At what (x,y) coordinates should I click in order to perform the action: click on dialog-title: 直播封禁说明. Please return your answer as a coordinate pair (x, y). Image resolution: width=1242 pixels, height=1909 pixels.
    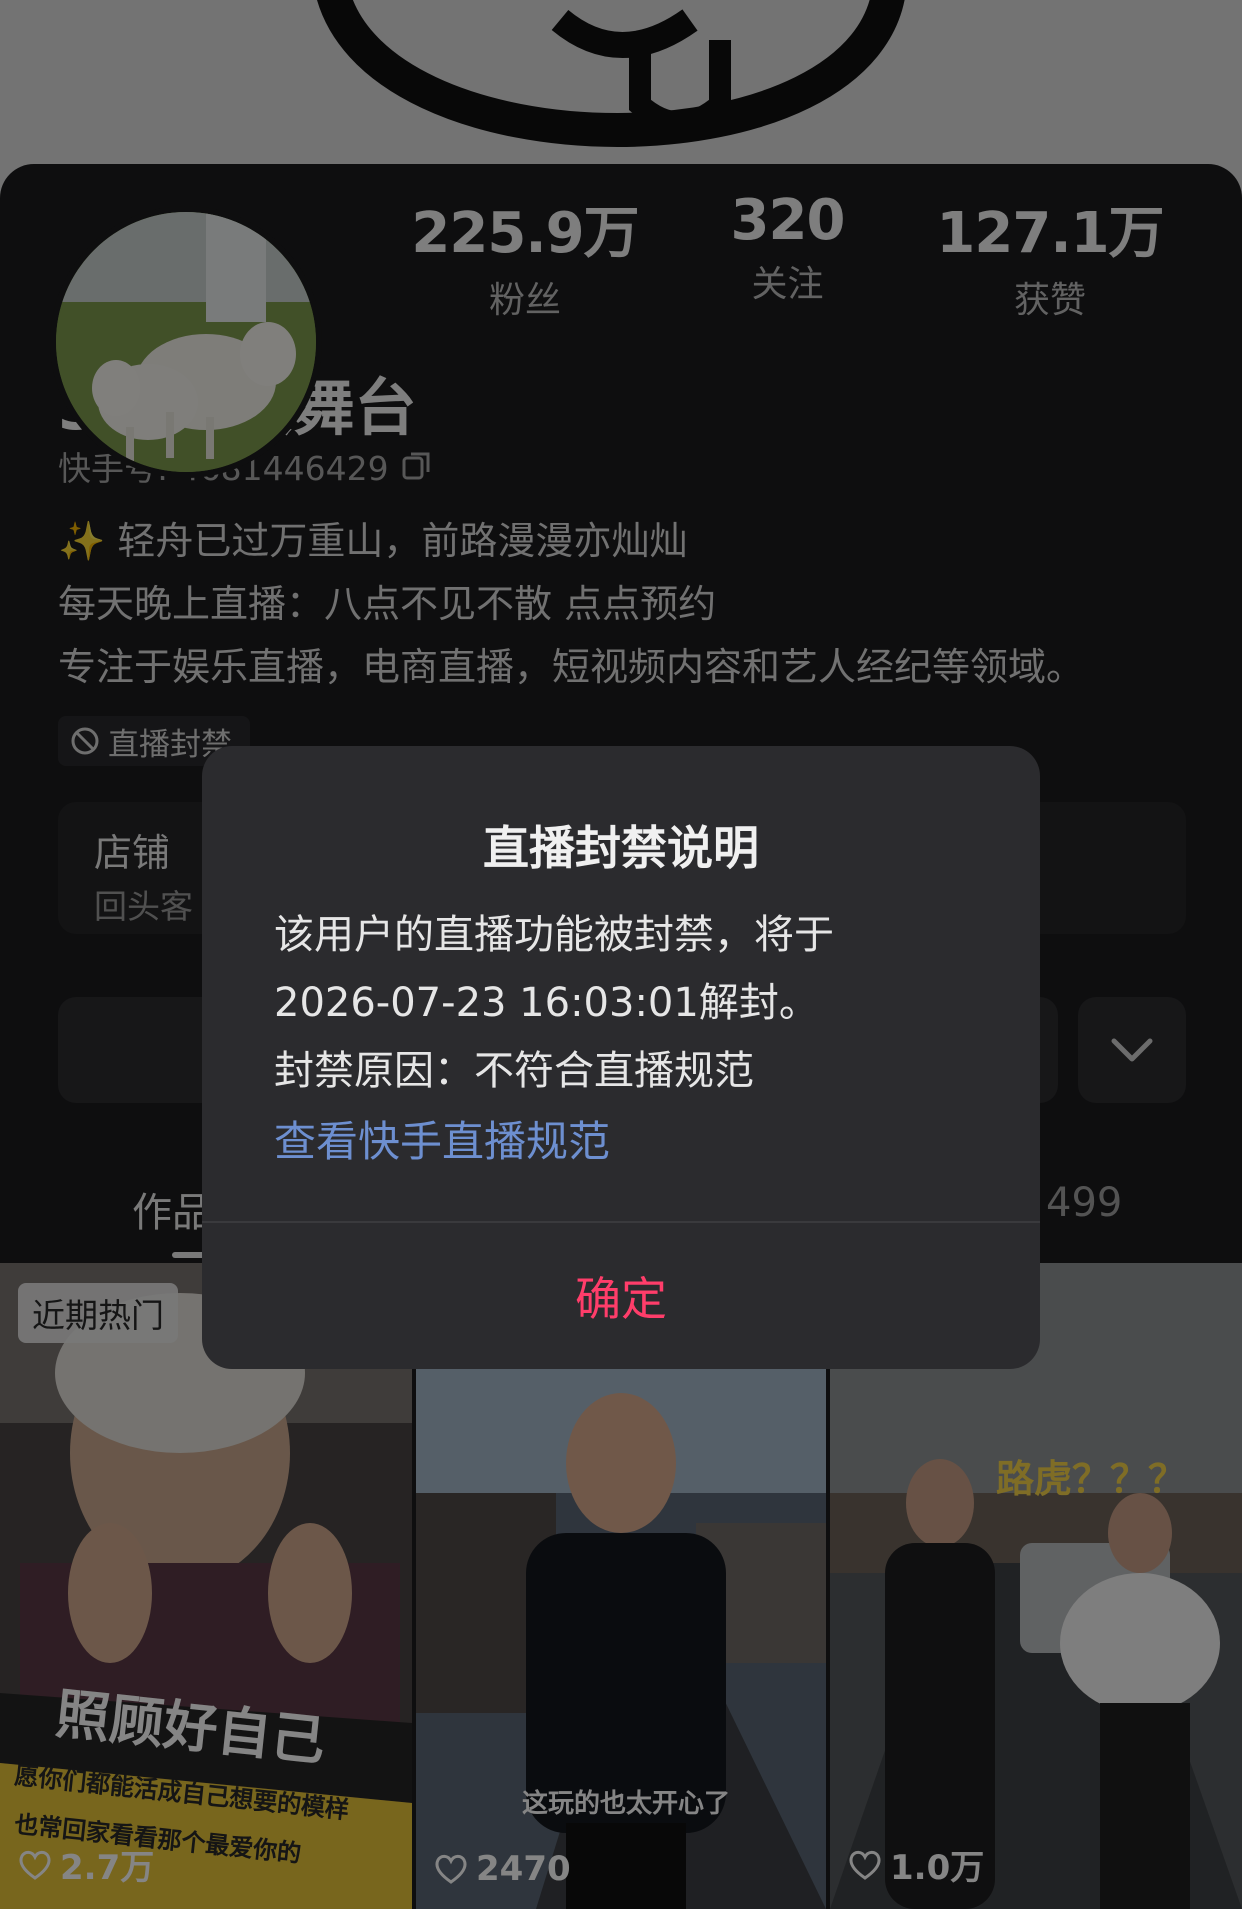
    Looking at the image, I should click on (621, 848).